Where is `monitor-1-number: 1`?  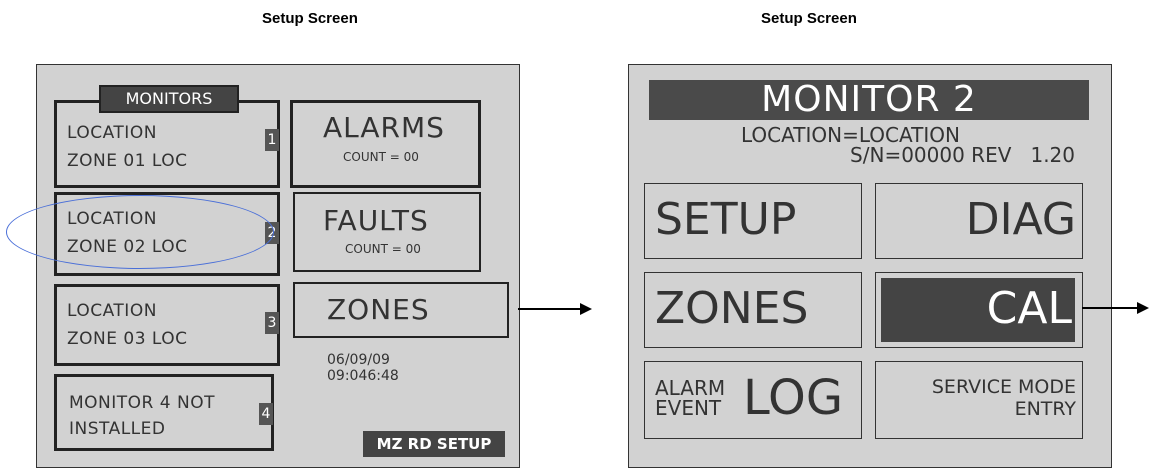 monitor-1-number: 1 is located at coordinates (272, 140).